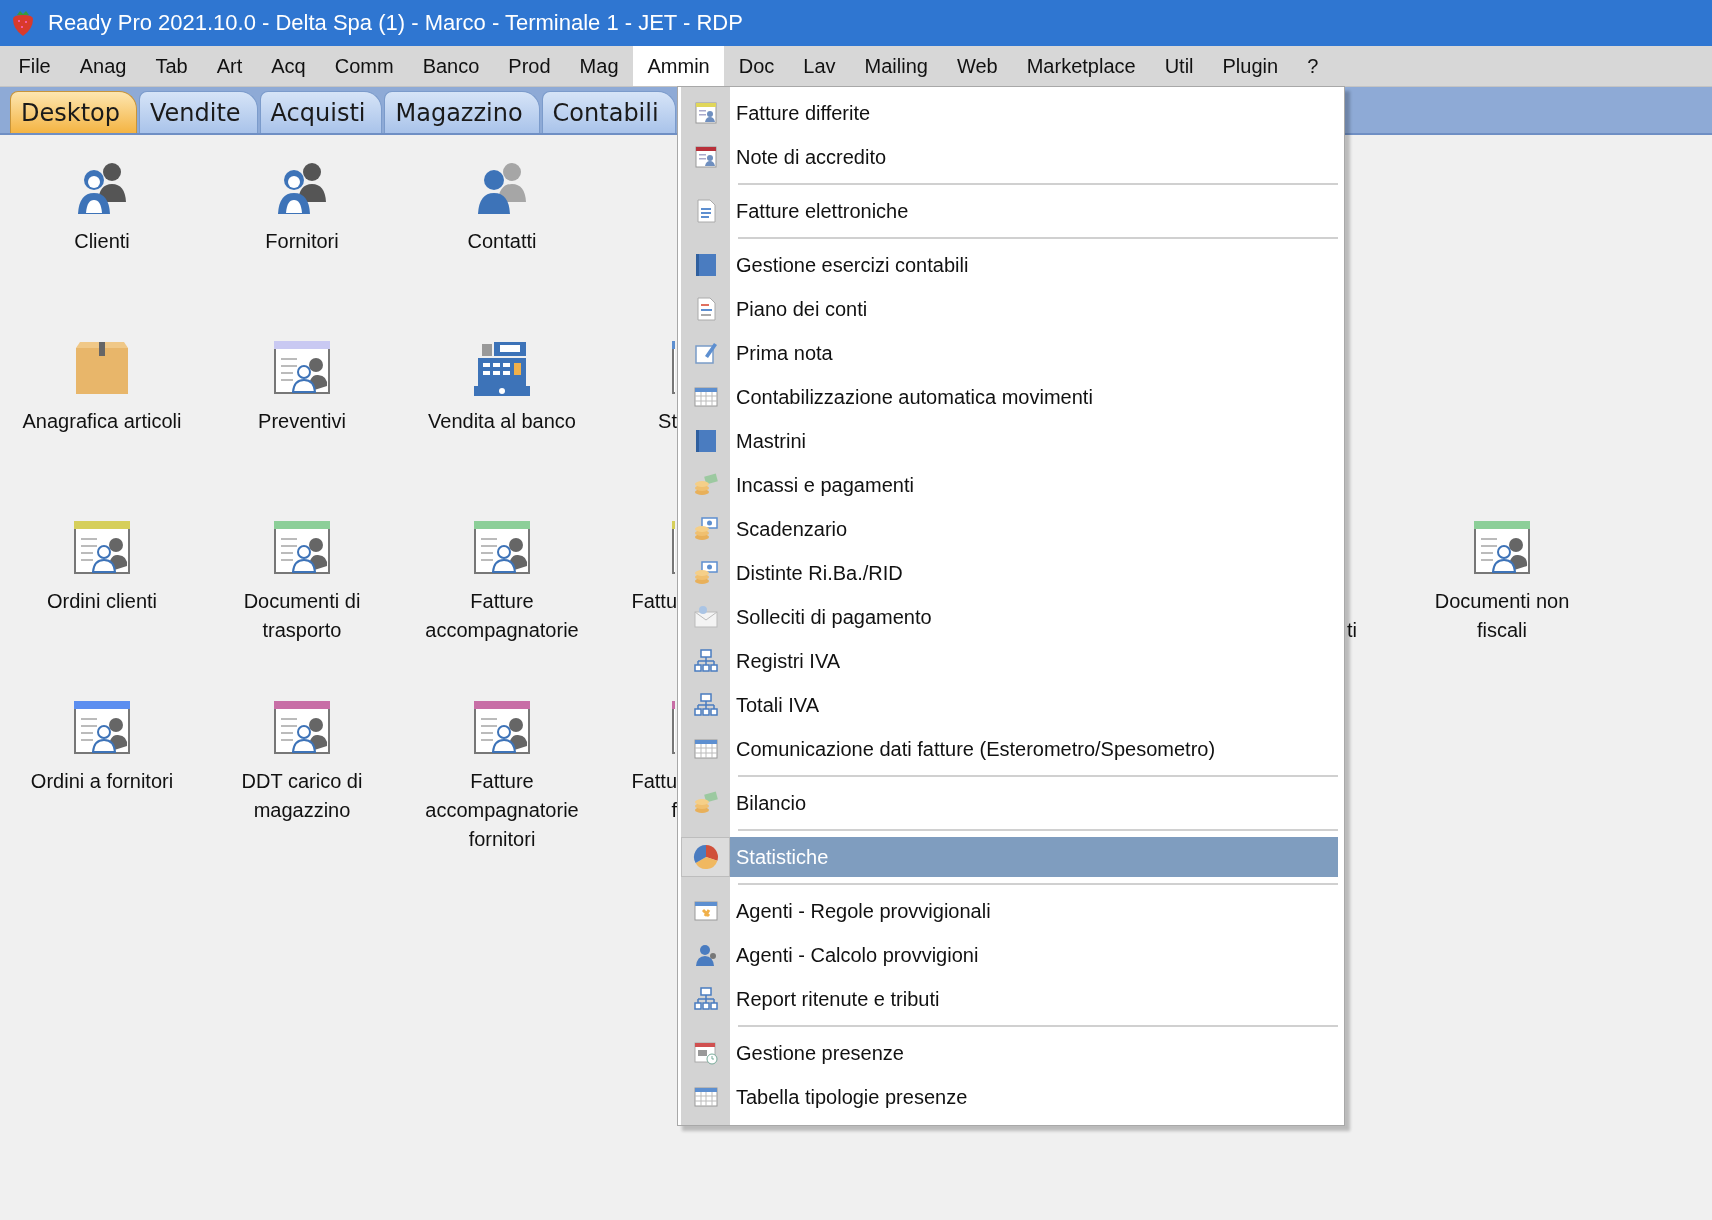 The image size is (1712, 1220). I want to click on tab: Vendite, so click(198, 112).